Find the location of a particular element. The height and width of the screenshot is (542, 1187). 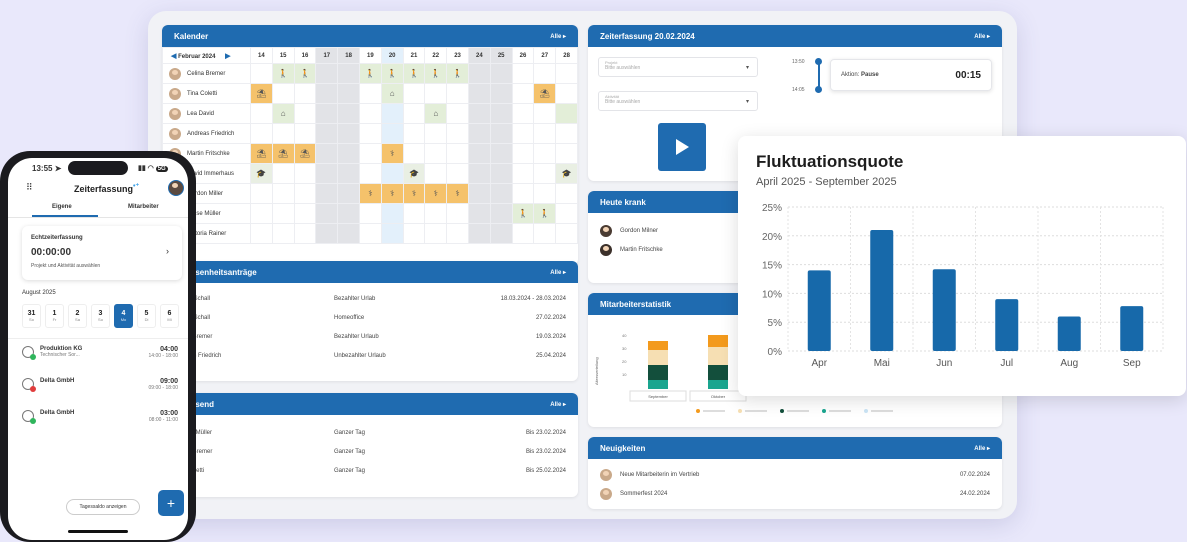

employee-cell: Andreas Friedrich is located at coordinates (206, 133).